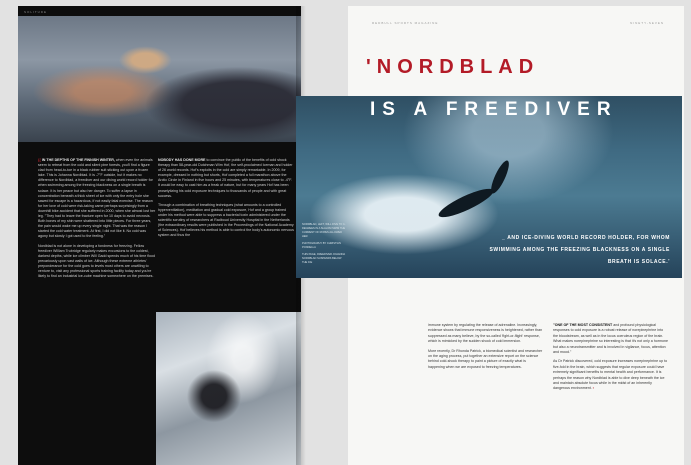 The width and height of the screenshot is (691, 465). I want to click on paragraph-lead: IN THE DEPTHS OF THE FINNISH WINTER,, so click(78, 160).